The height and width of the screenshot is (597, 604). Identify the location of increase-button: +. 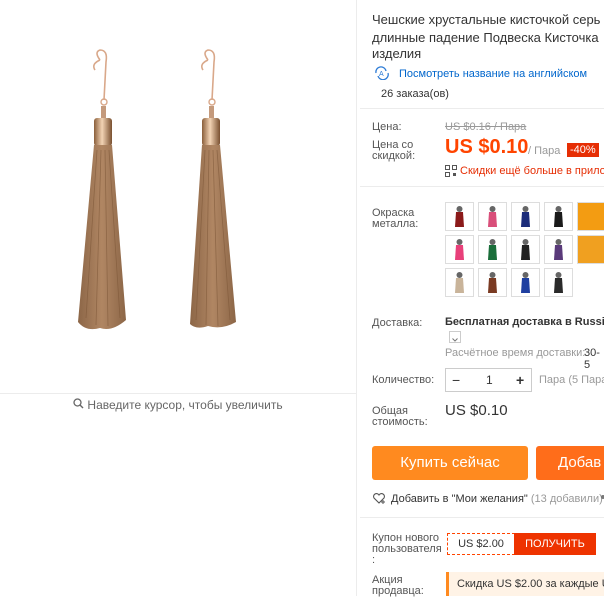
(520, 380).